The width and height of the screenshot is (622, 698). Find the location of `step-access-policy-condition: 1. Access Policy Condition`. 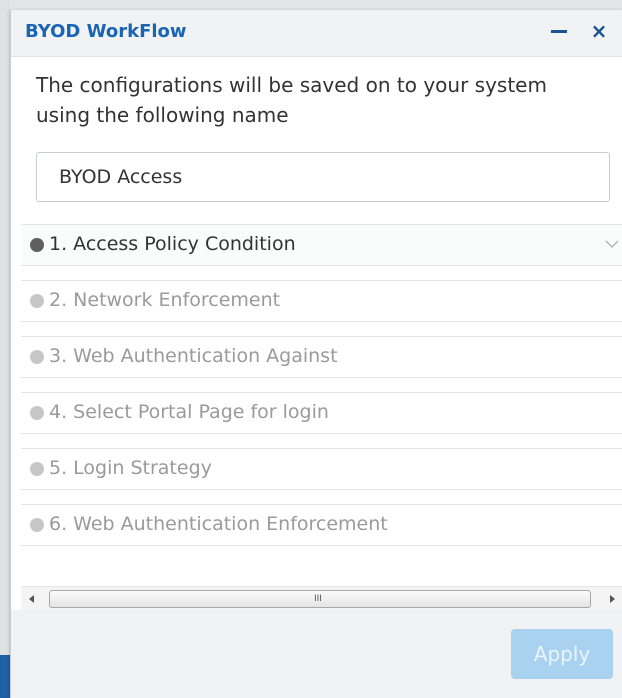

step-access-policy-condition: 1. Access Policy Condition is located at coordinates (321, 245).